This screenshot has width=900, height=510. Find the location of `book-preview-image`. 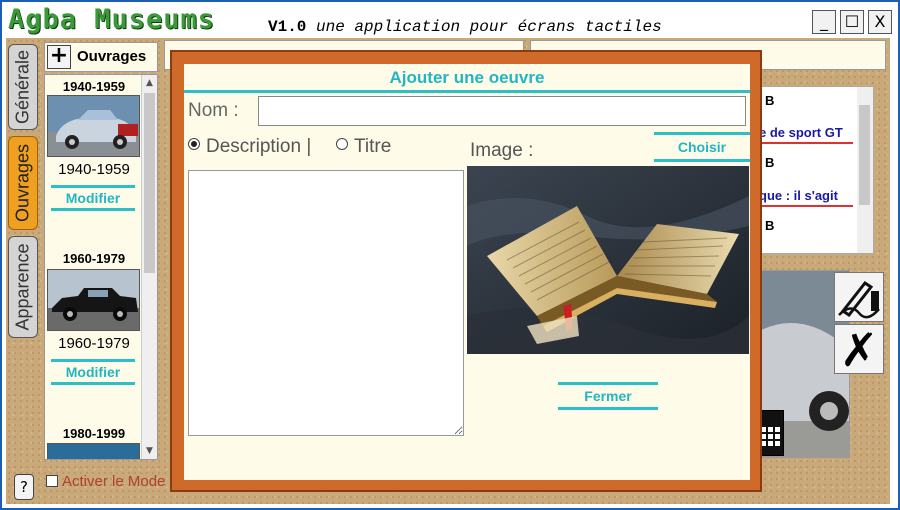

book-preview-image is located at coordinates (608, 260).